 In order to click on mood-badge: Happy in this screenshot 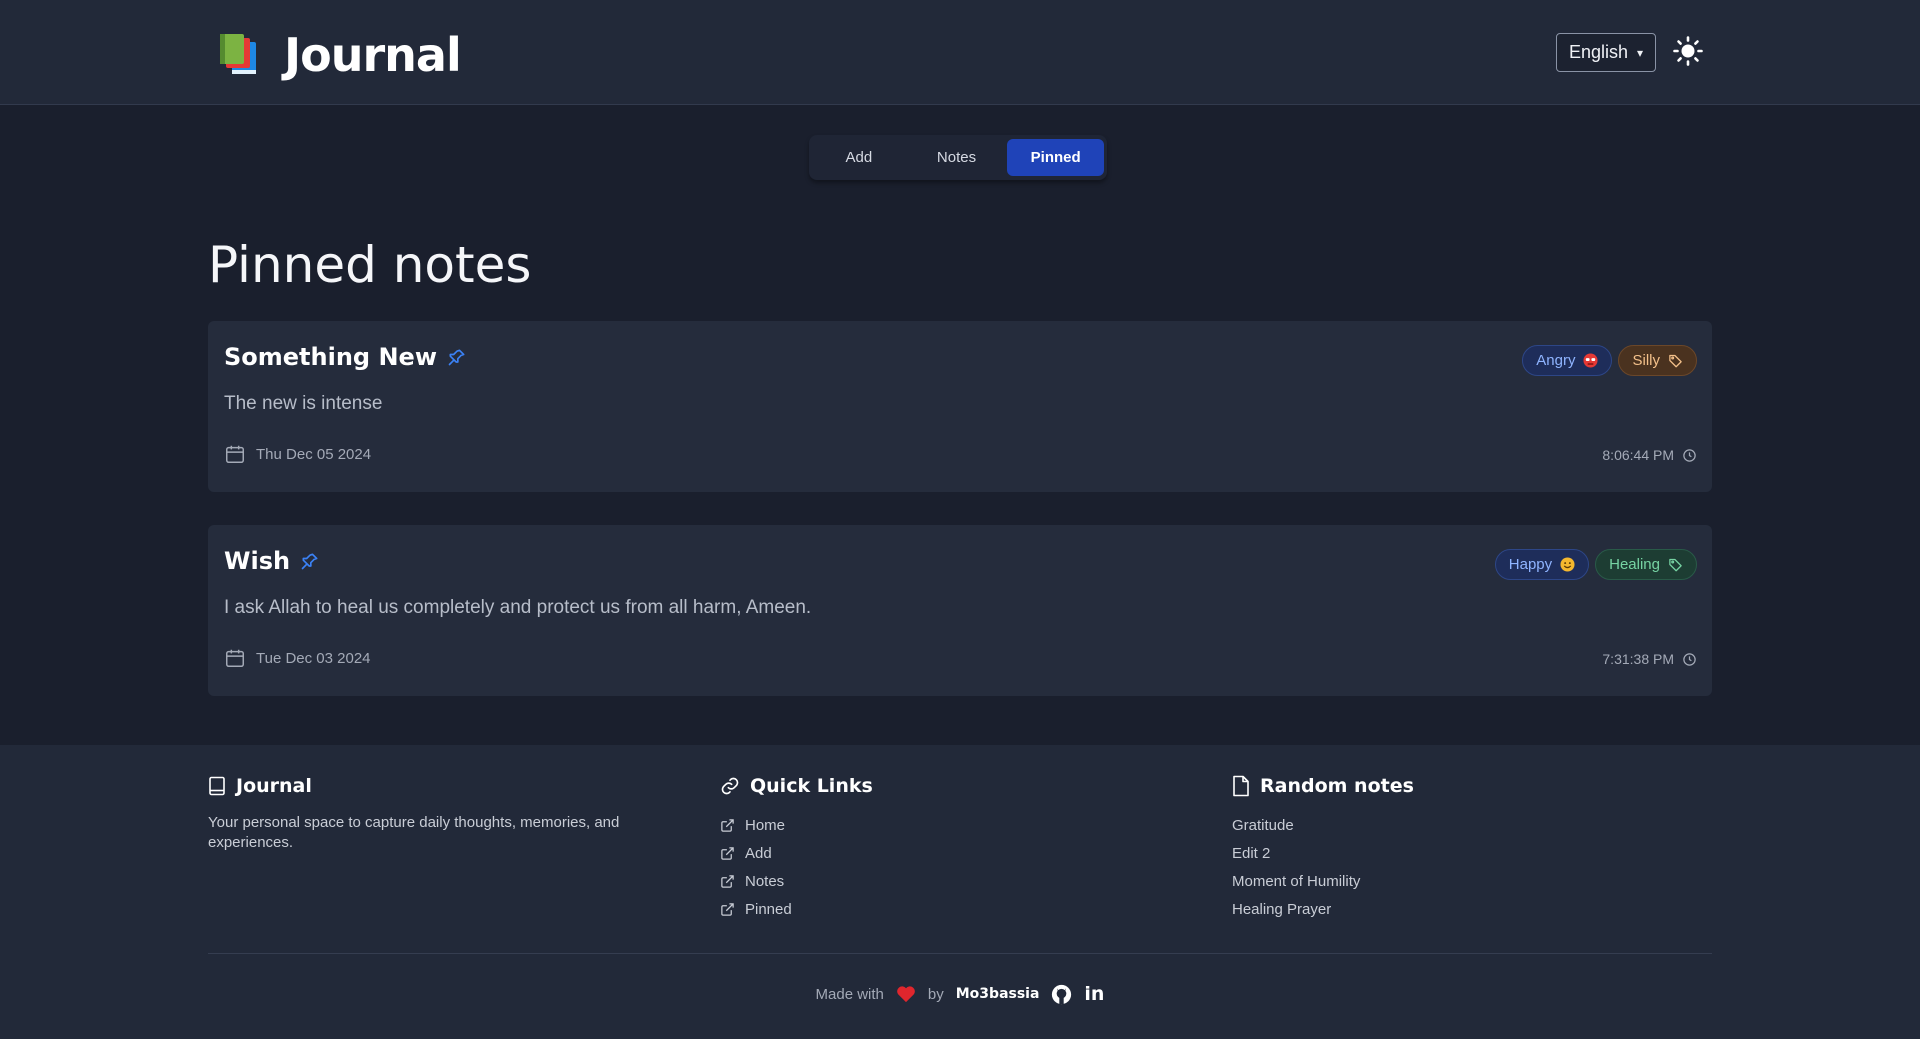, I will do `click(1542, 564)`.